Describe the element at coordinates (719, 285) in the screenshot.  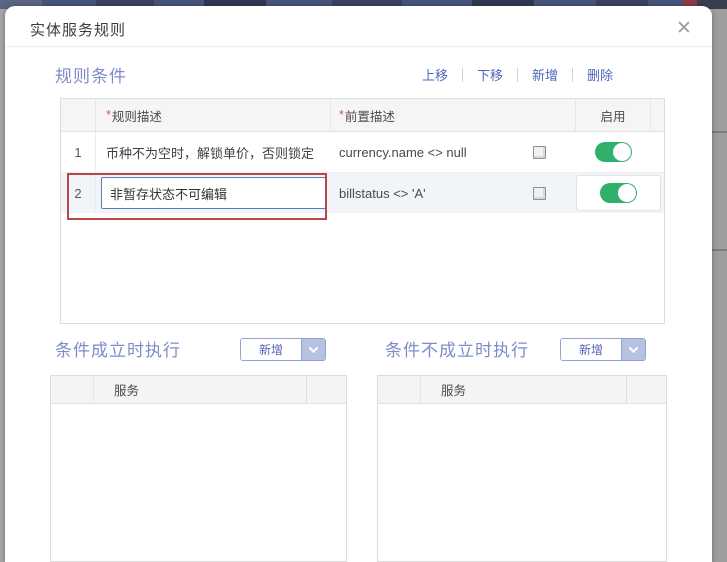
I see `background-right-gutter` at that location.